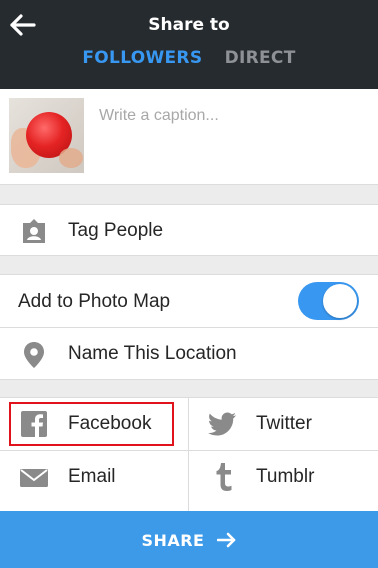 The height and width of the screenshot is (568, 378). I want to click on email-label: Email, so click(92, 476).